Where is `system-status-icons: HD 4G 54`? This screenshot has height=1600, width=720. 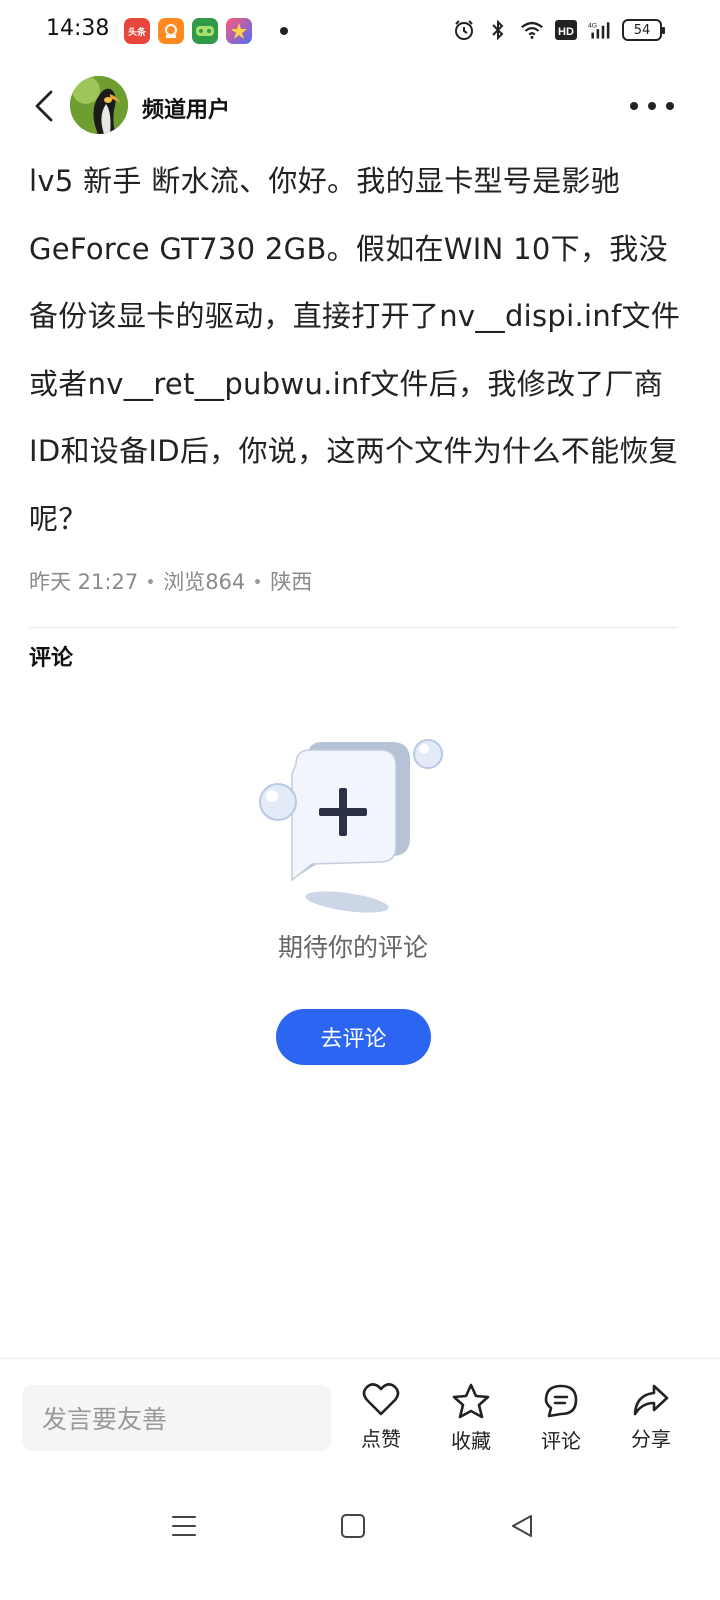
system-status-icons: HD 4G 54 is located at coordinates (558, 30).